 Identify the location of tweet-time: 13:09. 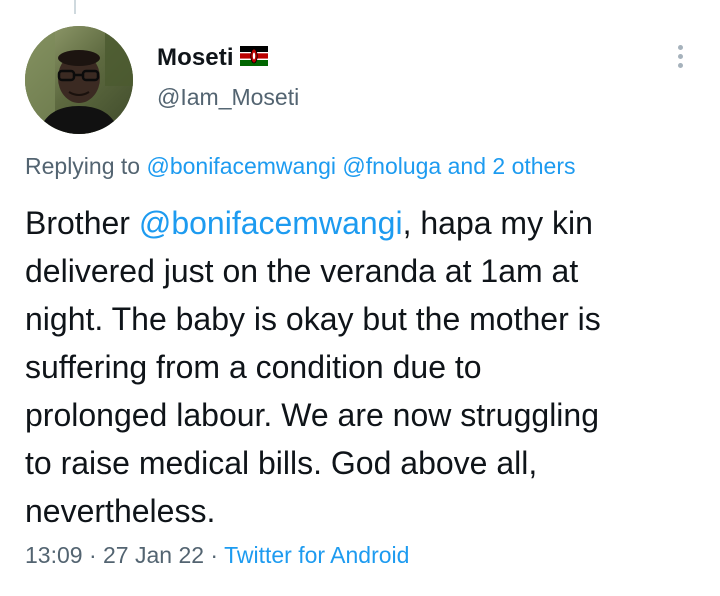
(54, 555).